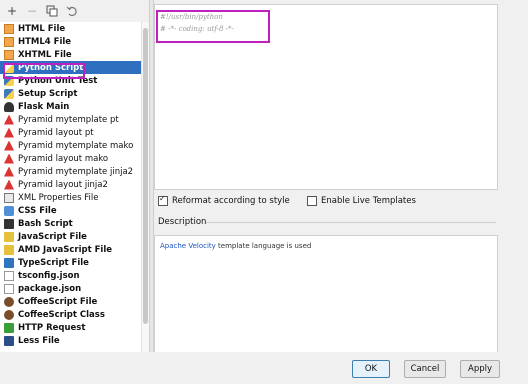  I want to click on template-item-label: Pyramid layout pt, so click(56, 132).